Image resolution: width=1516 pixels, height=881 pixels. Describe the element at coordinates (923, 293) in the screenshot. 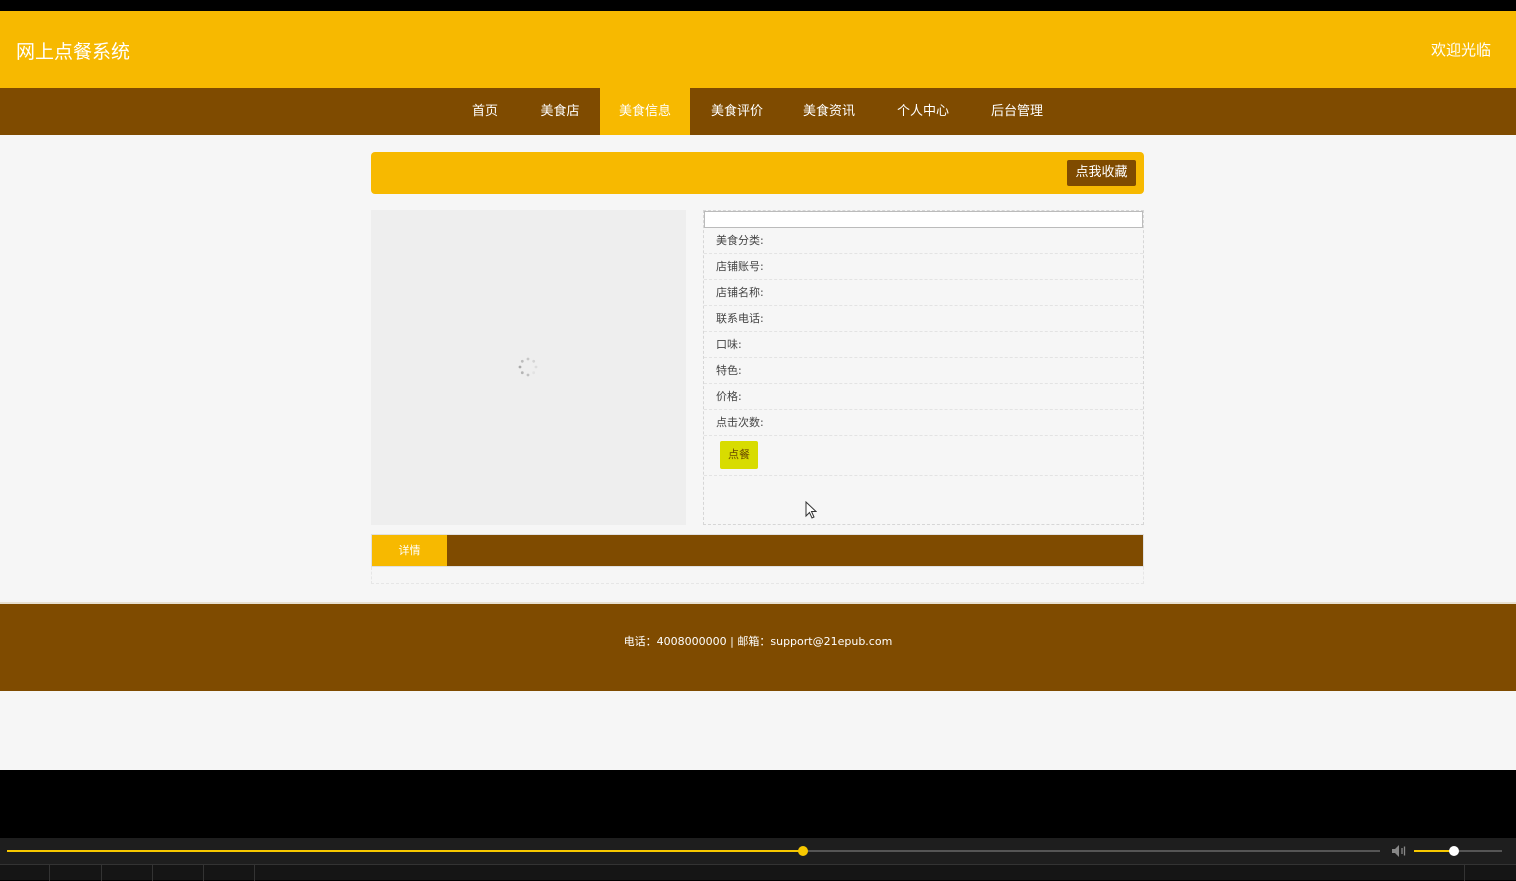

I see `field-shop-name: 店铺名称:` at that location.